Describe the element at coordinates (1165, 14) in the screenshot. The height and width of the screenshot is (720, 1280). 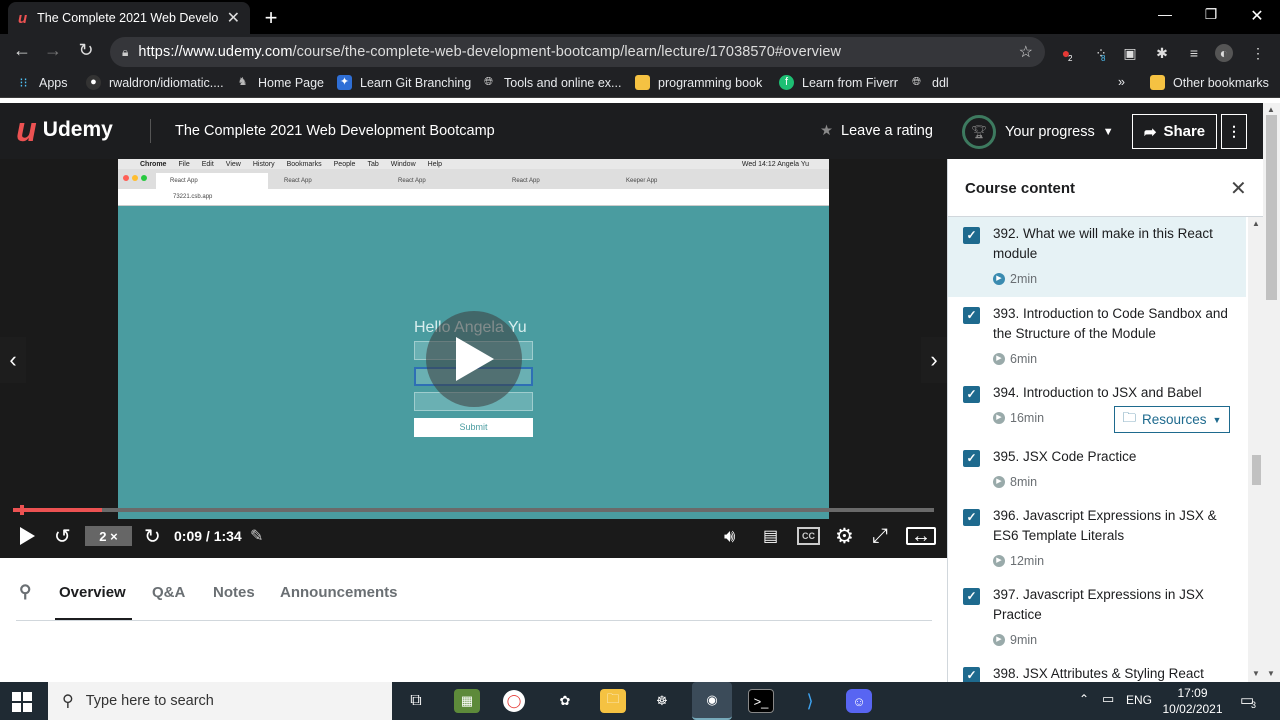
I see `minimize-window-icon: —` at that location.